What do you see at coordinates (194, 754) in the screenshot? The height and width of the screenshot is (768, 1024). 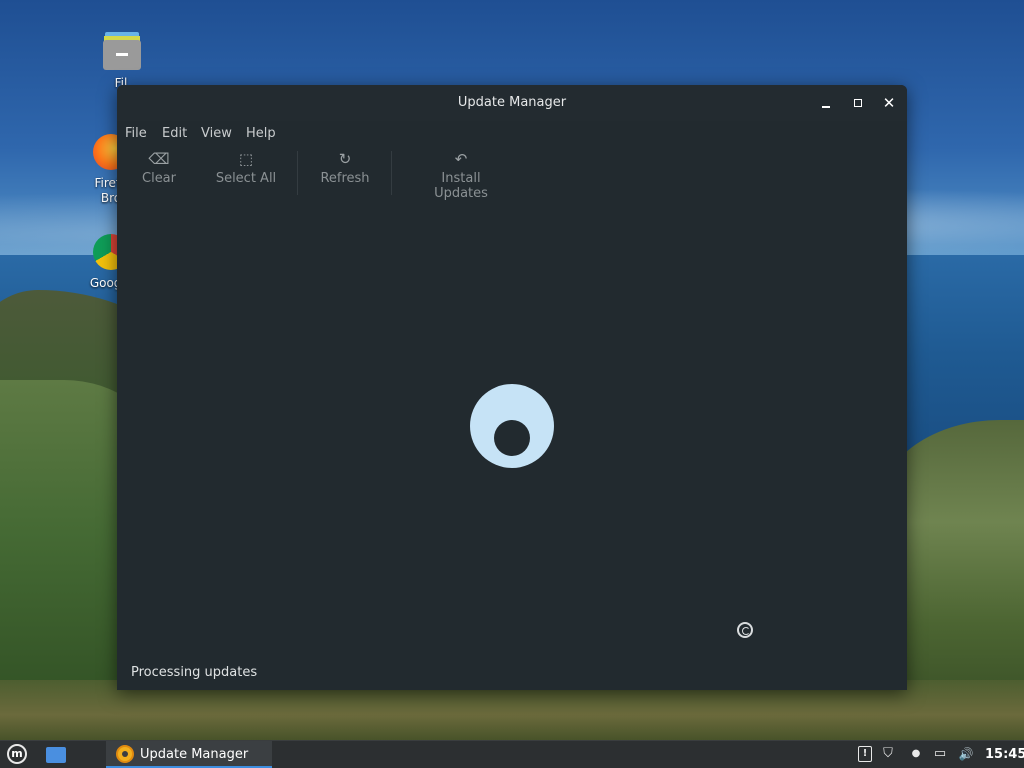 I see `taskbar-item-label: Update Manager` at bounding box center [194, 754].